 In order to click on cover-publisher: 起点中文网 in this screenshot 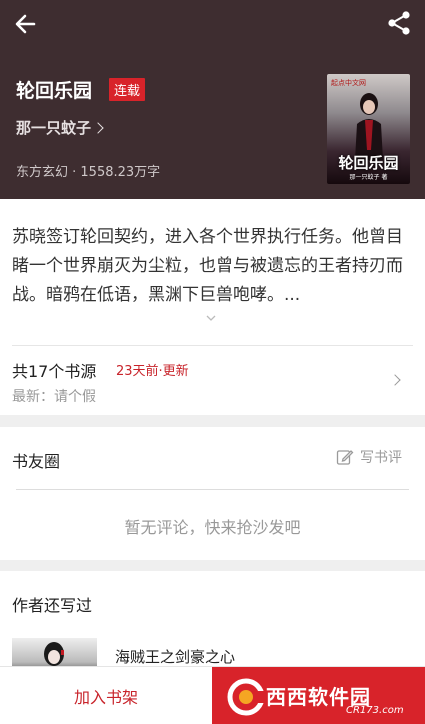, I will do `click(348, 83)`.